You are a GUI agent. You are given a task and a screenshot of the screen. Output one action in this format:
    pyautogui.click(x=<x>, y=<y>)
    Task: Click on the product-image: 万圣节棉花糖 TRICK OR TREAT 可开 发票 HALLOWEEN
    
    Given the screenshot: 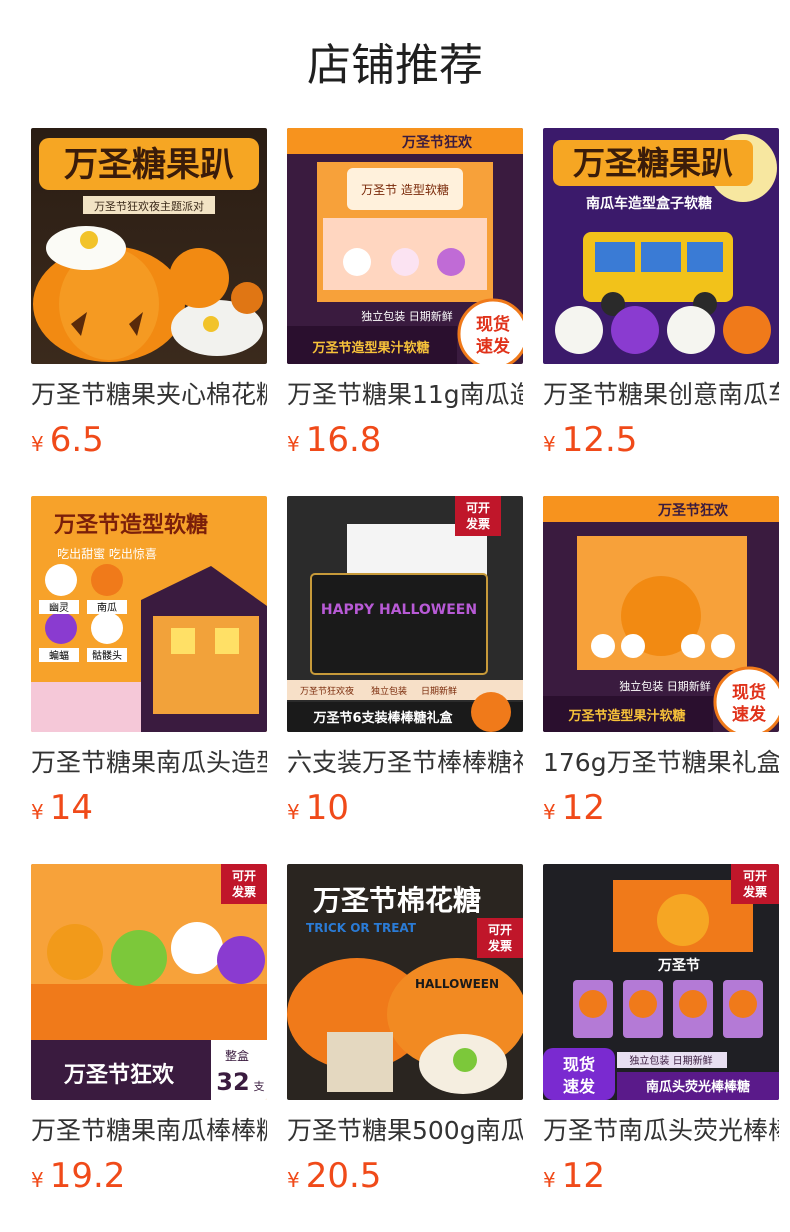 What is the action you would take?
    pyautogui.click(x=405, y=982)
    